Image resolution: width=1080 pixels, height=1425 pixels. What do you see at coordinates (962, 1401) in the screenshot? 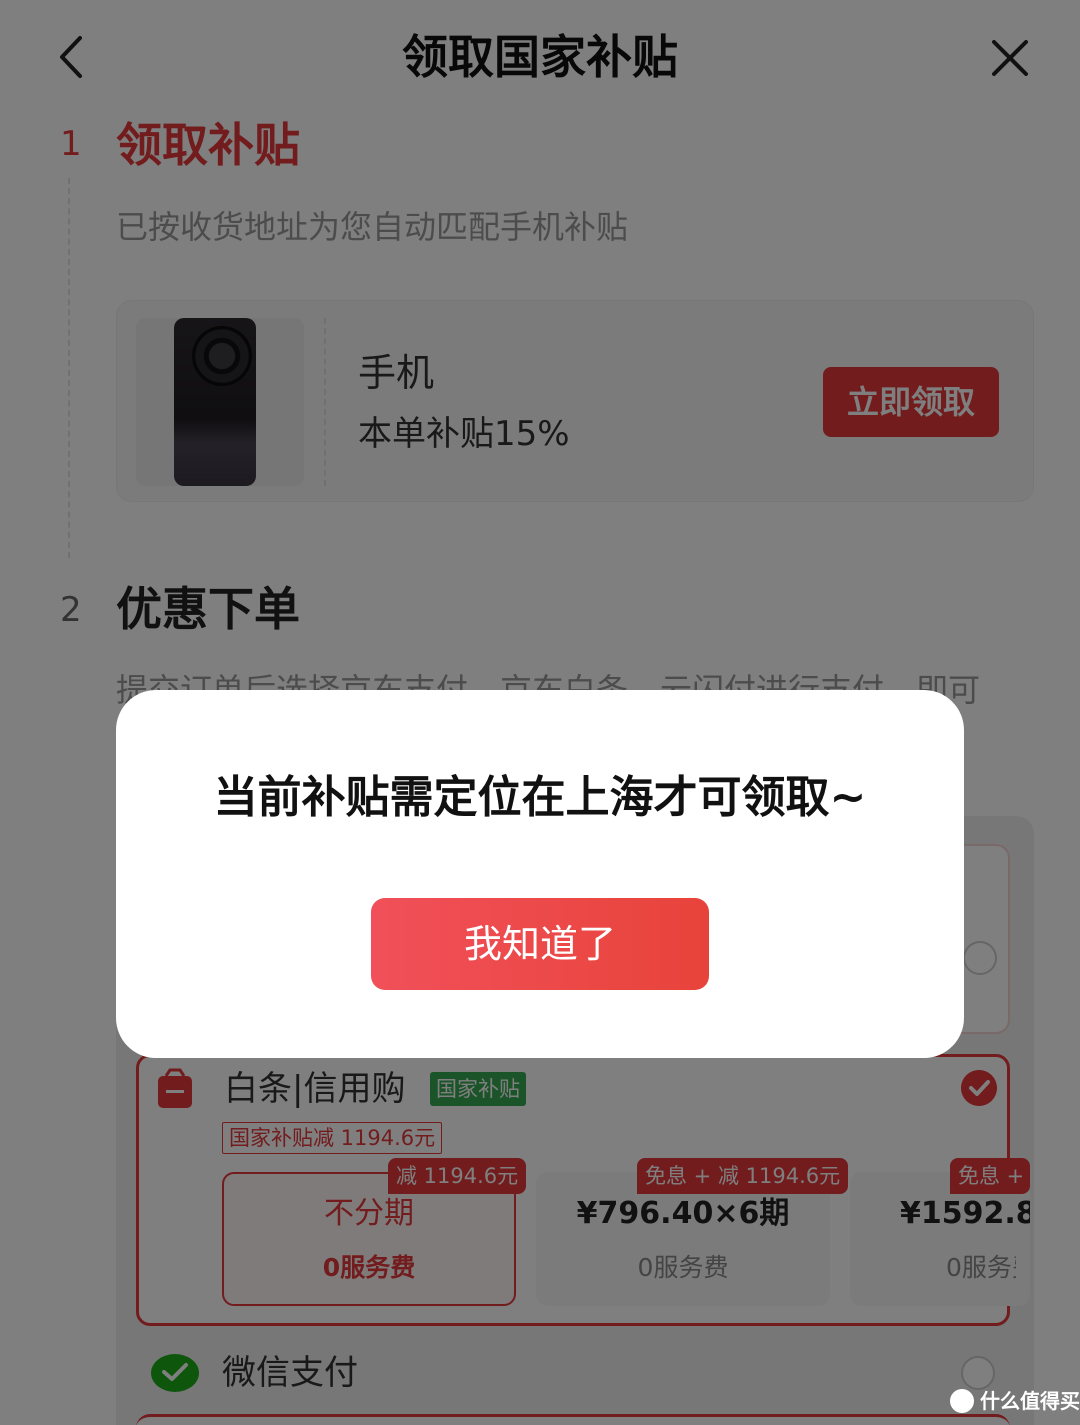
I see `watermark-logo-icon` at bounding box center [962, 1401].